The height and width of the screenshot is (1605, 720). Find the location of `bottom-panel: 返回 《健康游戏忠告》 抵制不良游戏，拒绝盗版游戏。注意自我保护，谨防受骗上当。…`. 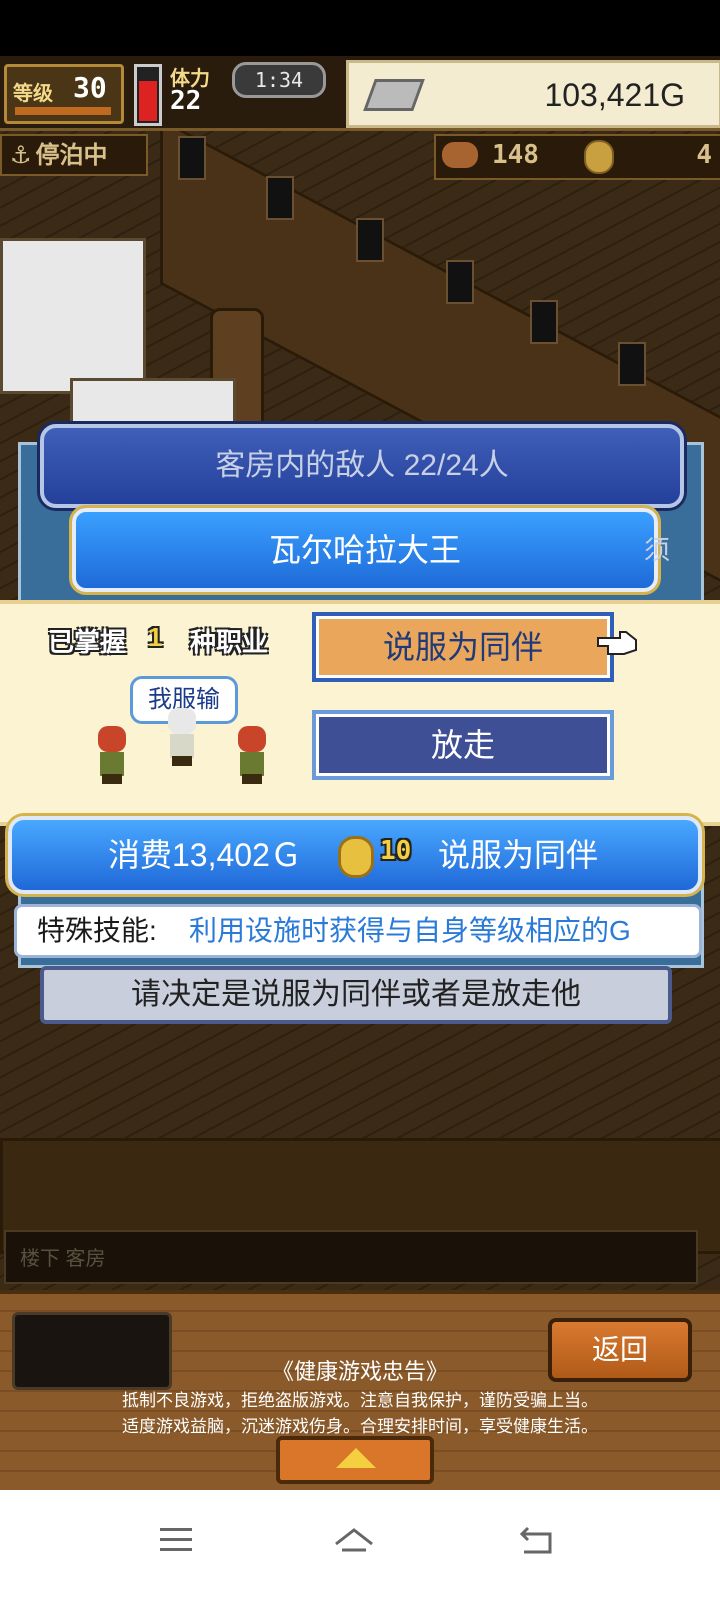

bottom-panel: 返回 《健康游戏忠告》 抵制不良游戏，拒绝盗版游戏。注意自我保护，谨防受骗上当。… is located at coordinates (360, 1390).